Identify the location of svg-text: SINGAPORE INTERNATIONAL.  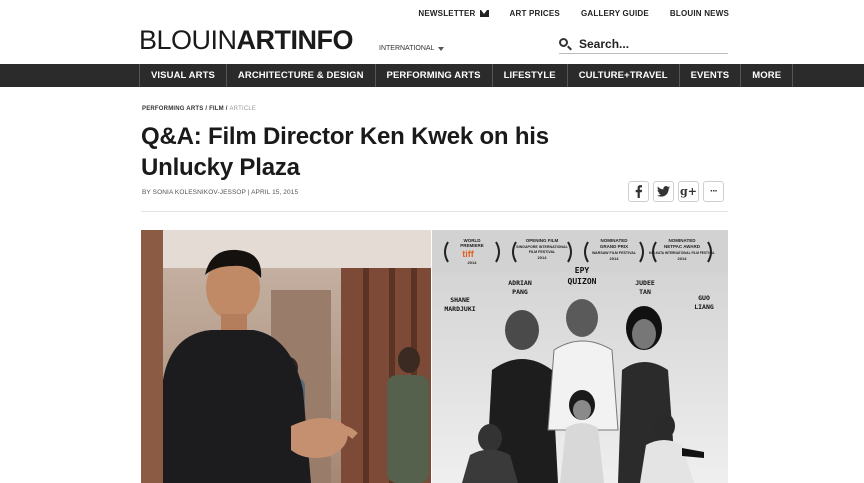
(542, 247).